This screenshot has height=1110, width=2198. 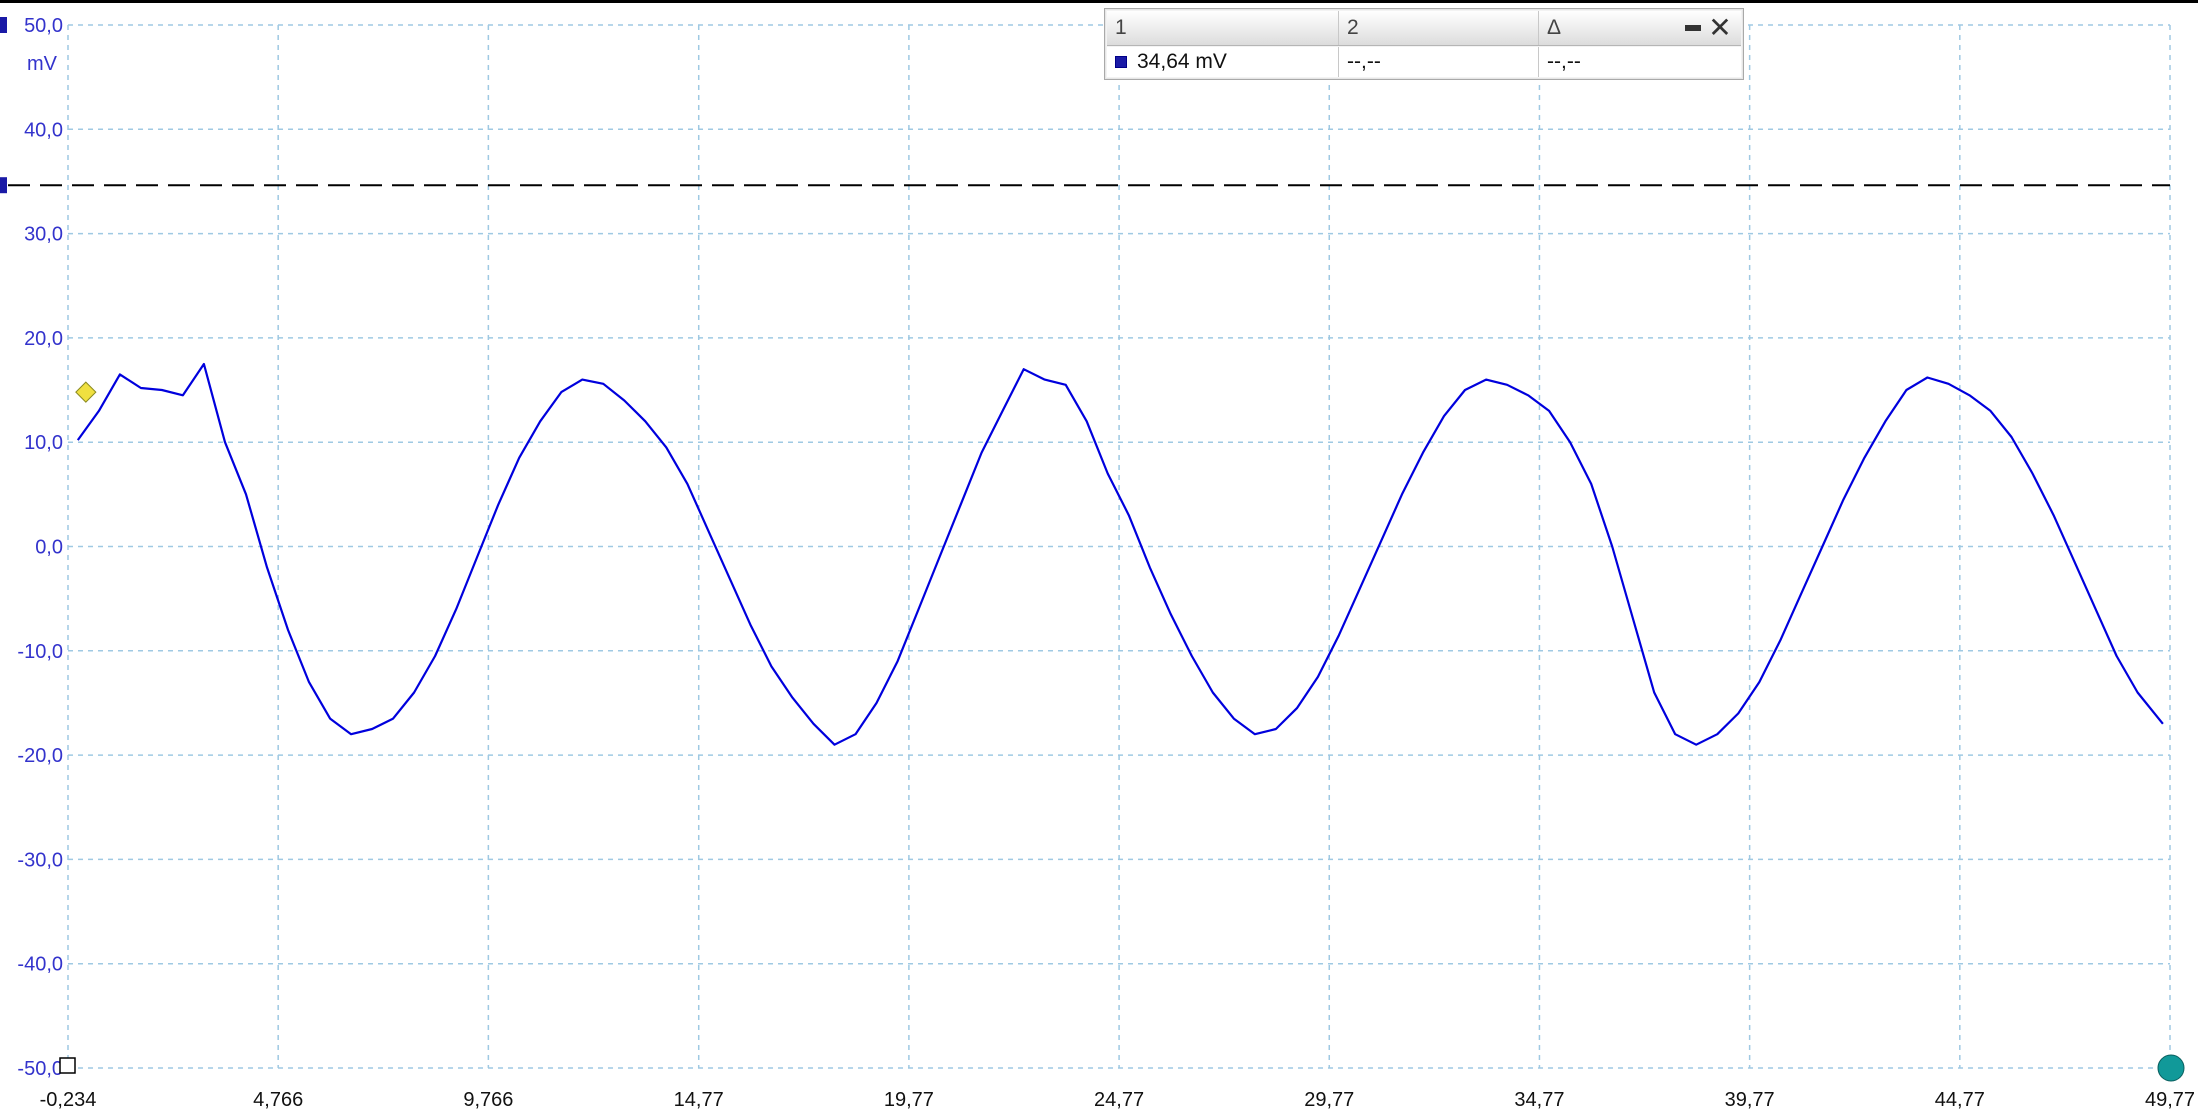 What do you see at coordinates (1121, 62) in the screenshot?
I see `channel-square-icon` at bounding box center [1121, 62].